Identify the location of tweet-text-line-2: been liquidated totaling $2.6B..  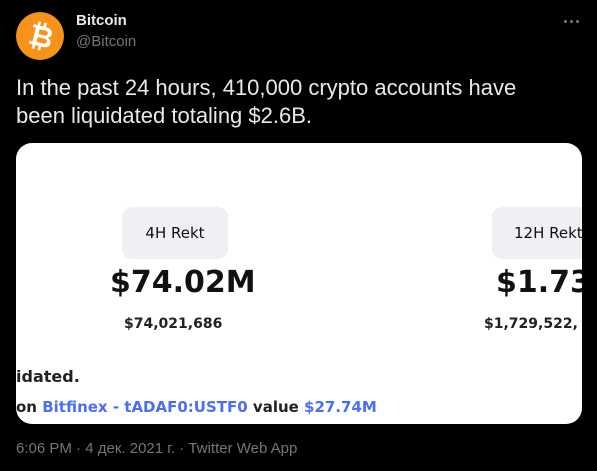
(164, 115).